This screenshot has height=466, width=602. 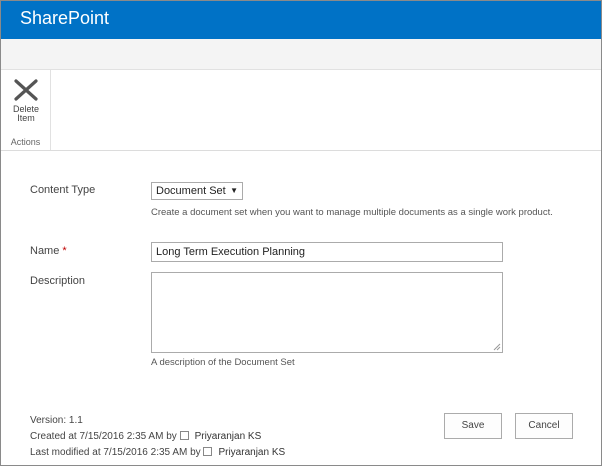 What do you see at coordinates (234, 190) in the screenshot?
I see `dropdown-arrow-icon: ▼` at bounding box center [234, 190].